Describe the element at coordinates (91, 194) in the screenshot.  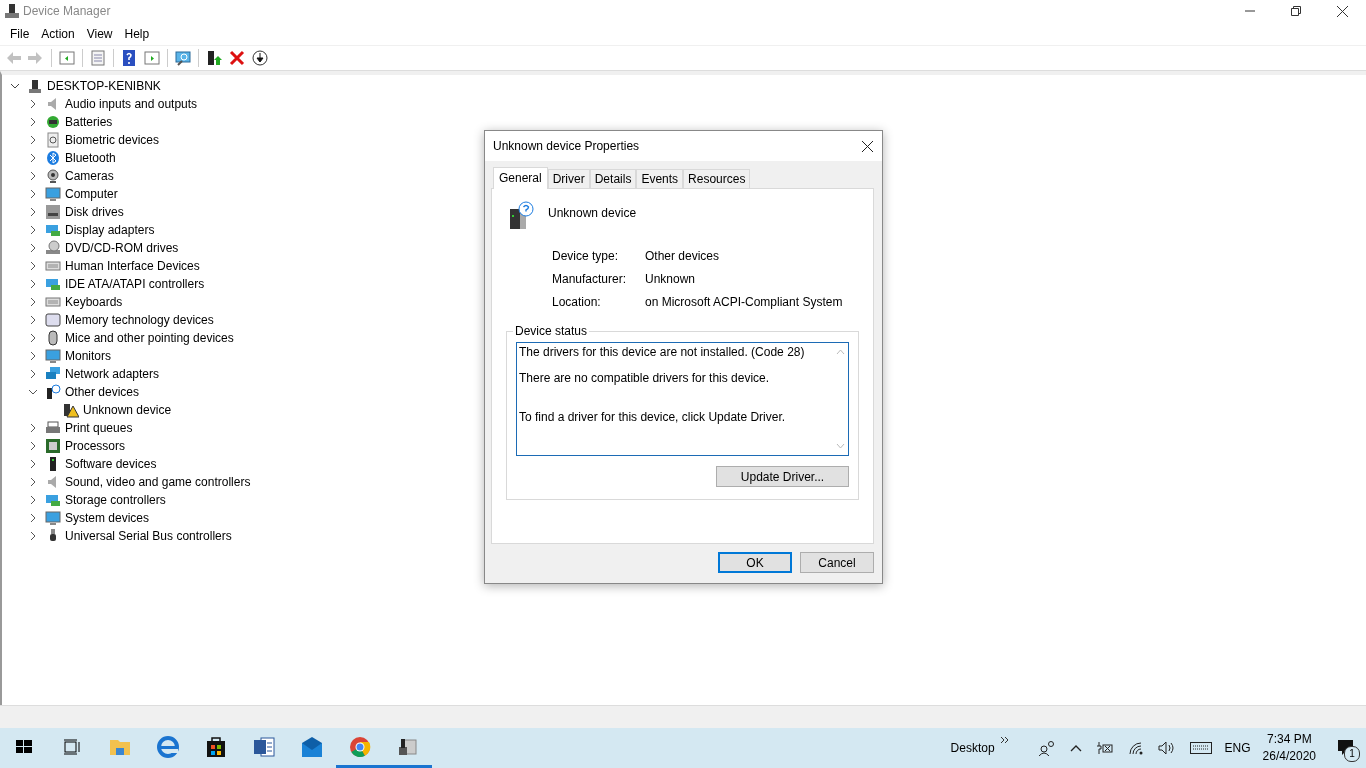
I see `tree-item: Computer` at that location.